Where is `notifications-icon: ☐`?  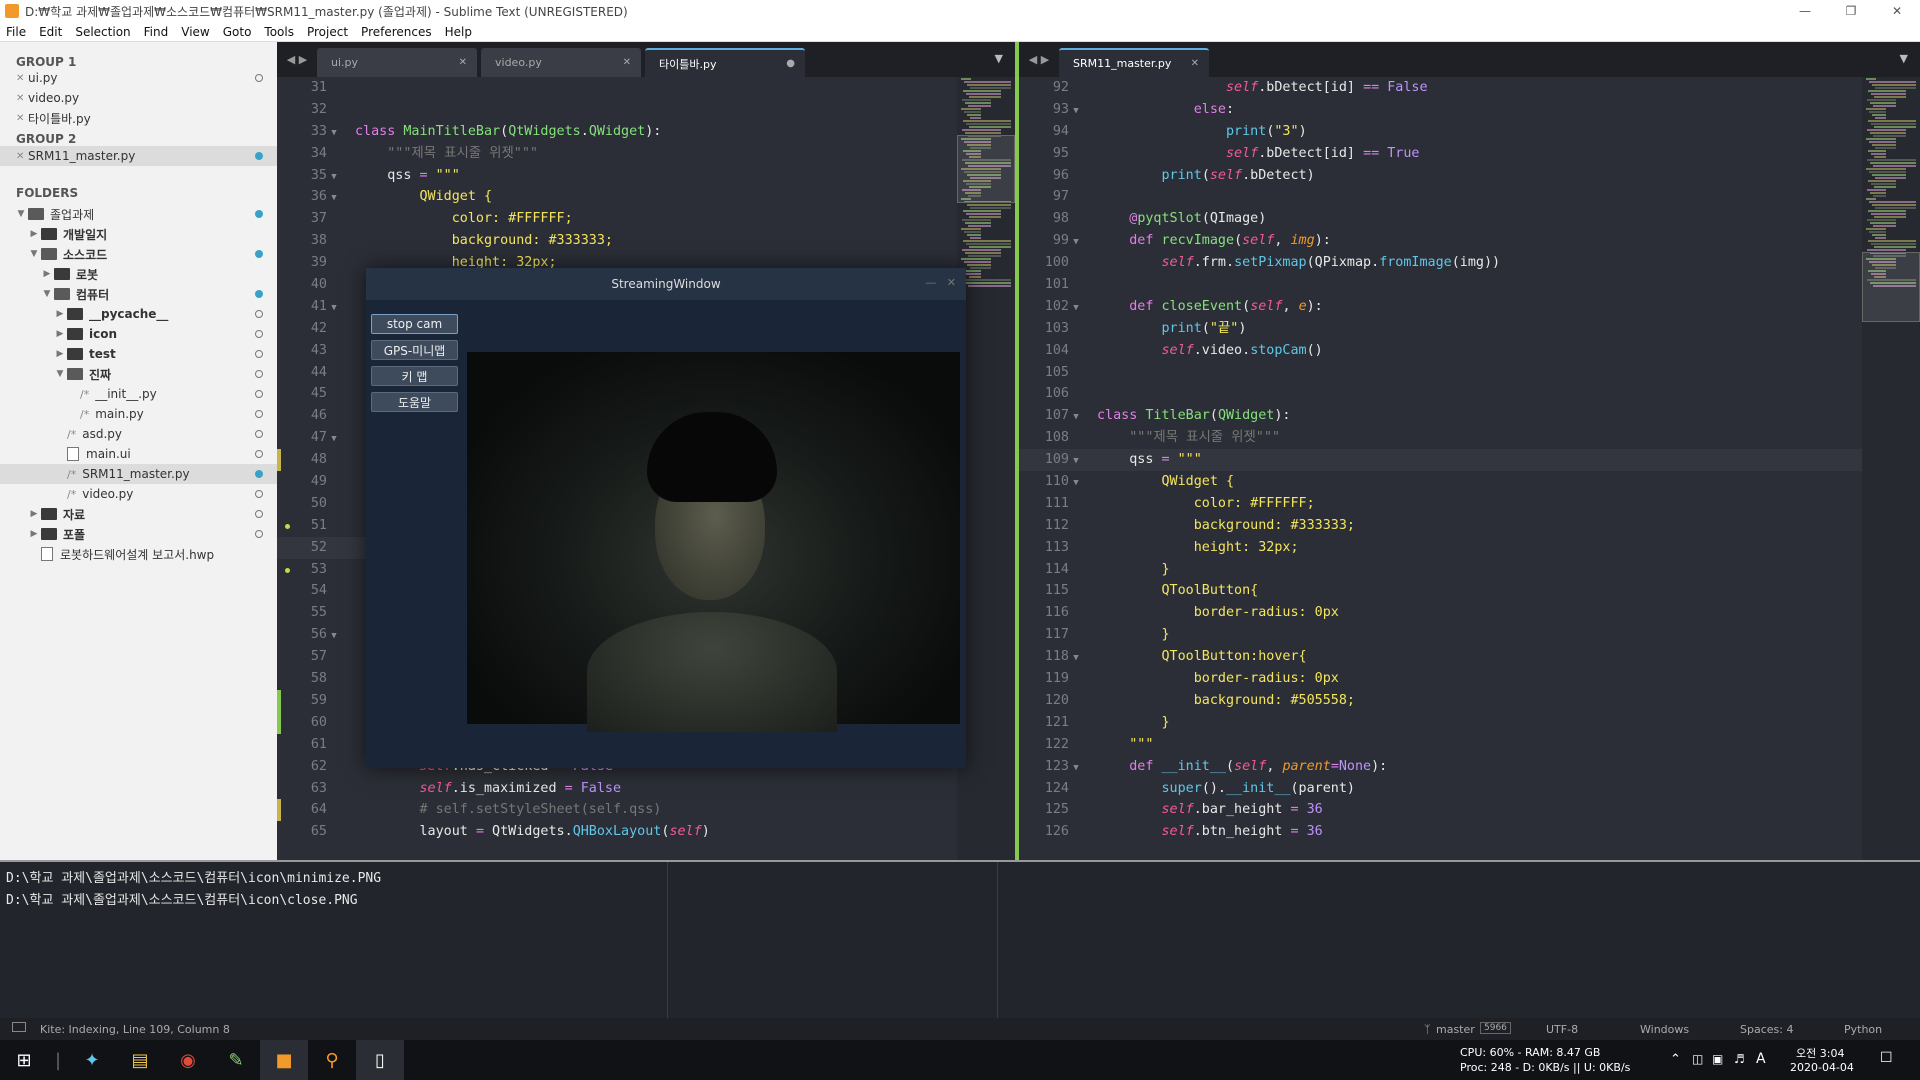 notifications-icon: ☐ is located at coordinates (1886, 1058).